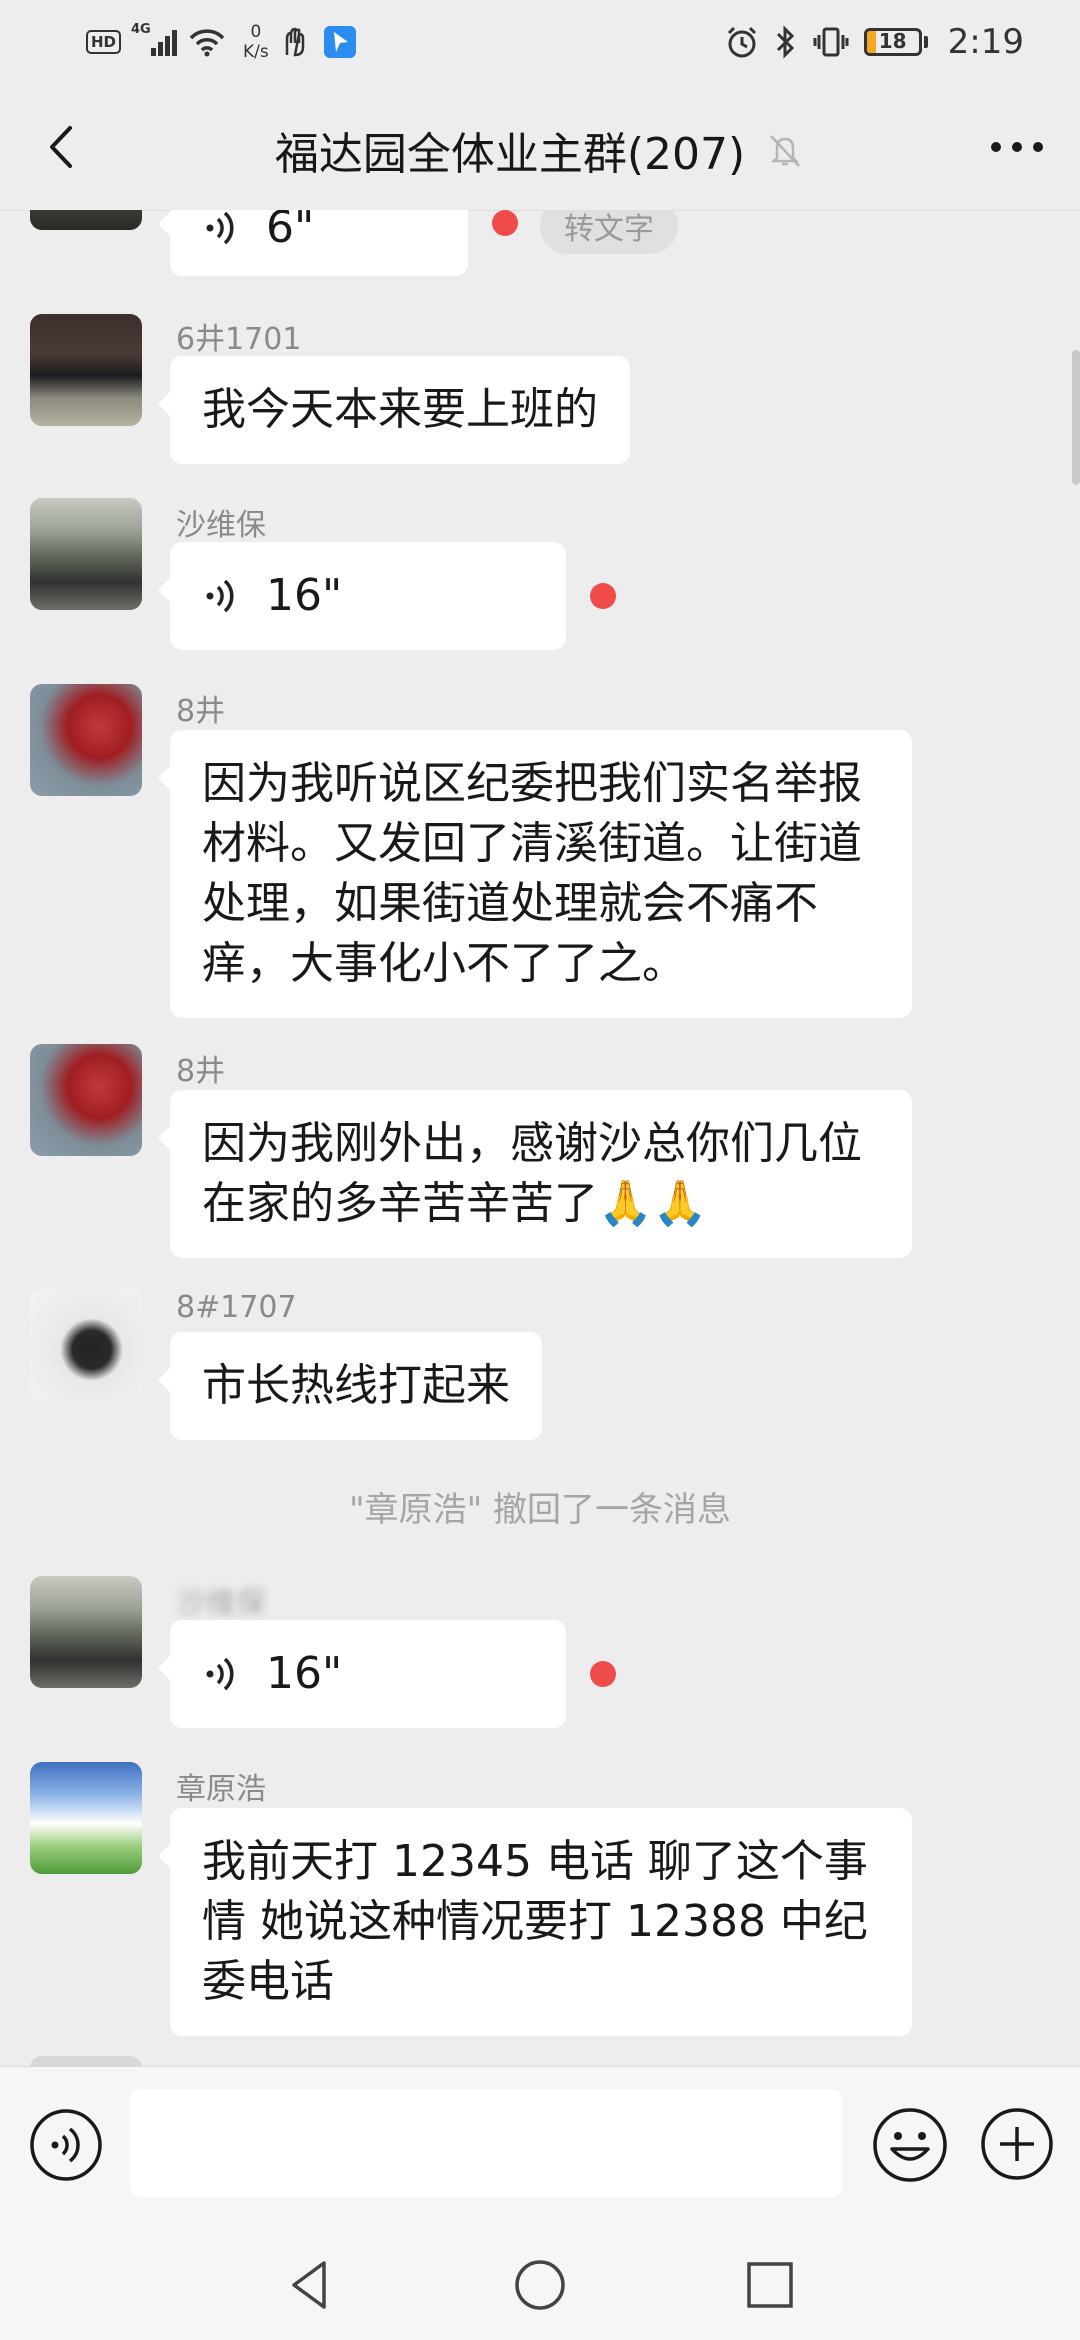  What do you see at coordinates (985, 42) in the screenshot?
I see `clock: 2:19` at bounding box center [985, 42].